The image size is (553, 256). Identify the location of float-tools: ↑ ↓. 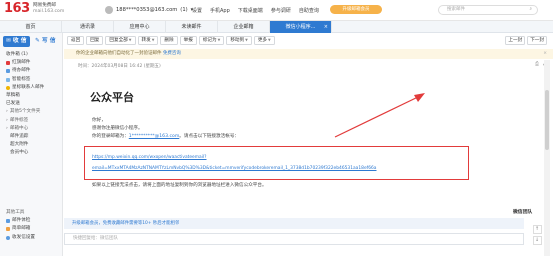
(537, 235).